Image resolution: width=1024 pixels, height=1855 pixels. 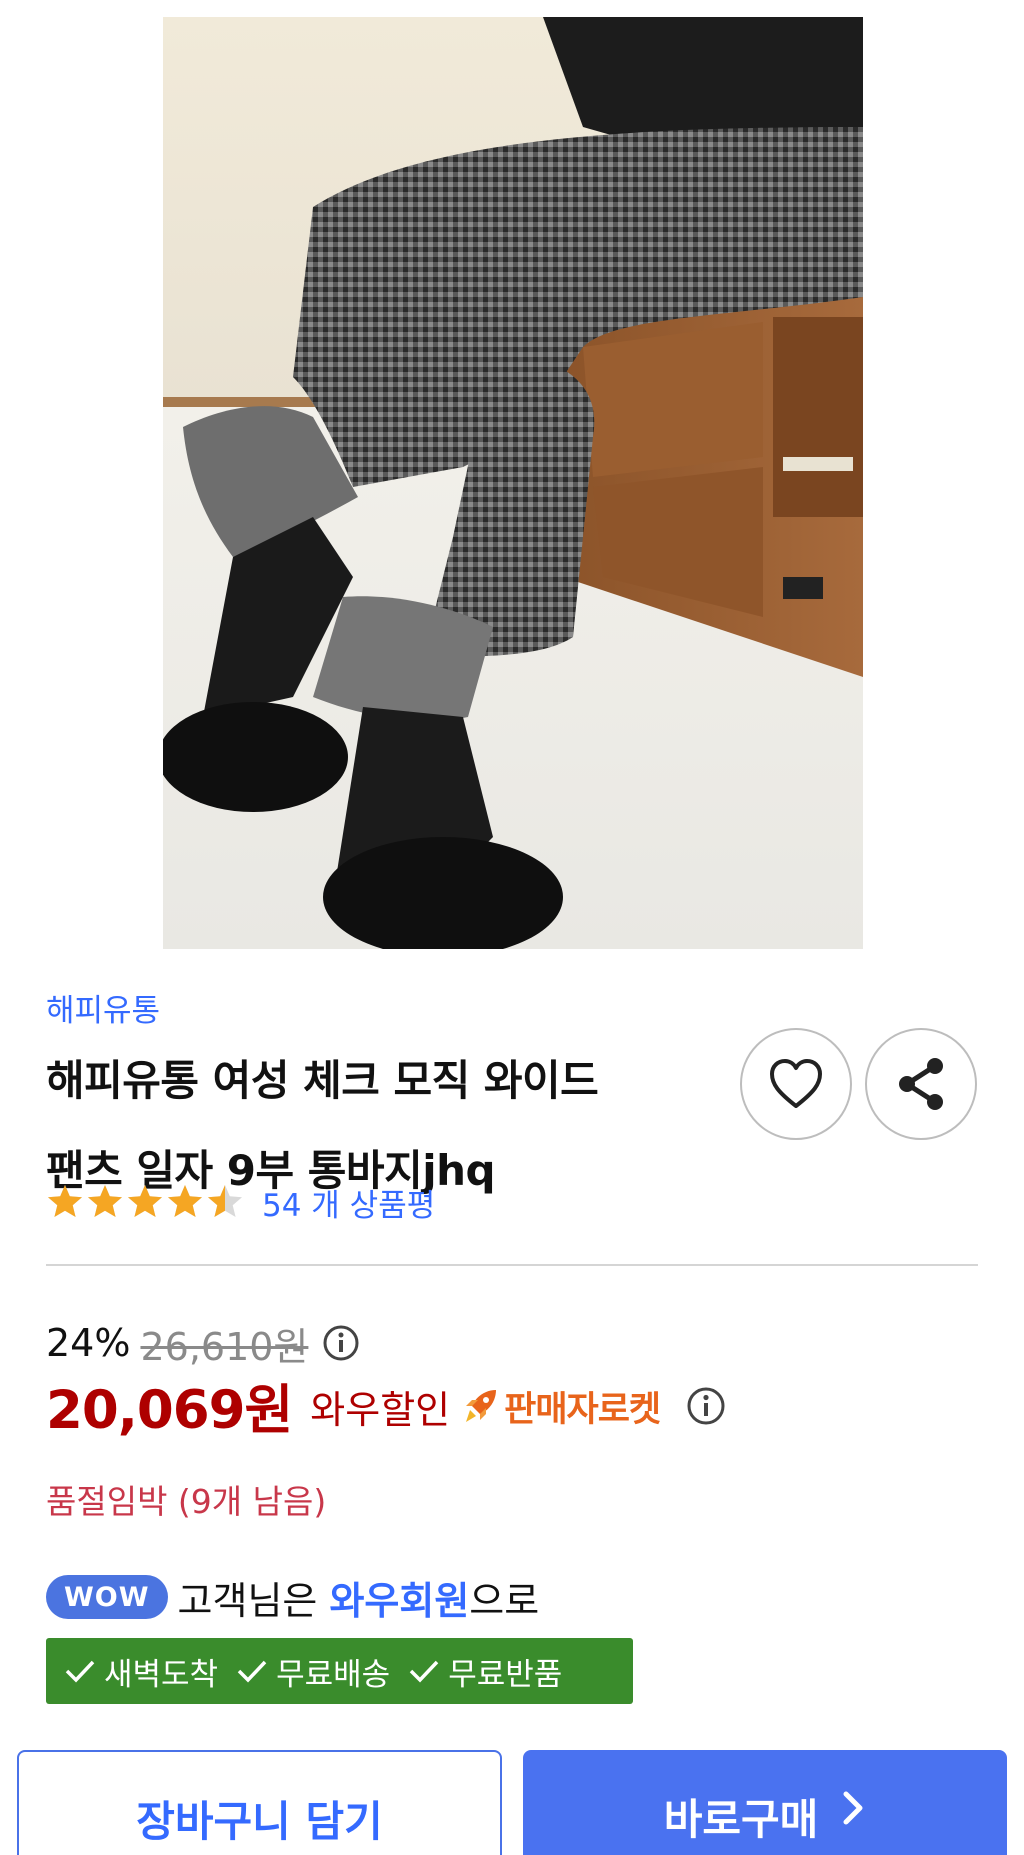 What do you see at coordinates (322, 1080) in the screenshot?
I see `product-title-line-1: 해피유통 여성 체크 모직 와이드` at bounding box center [322, 1080].